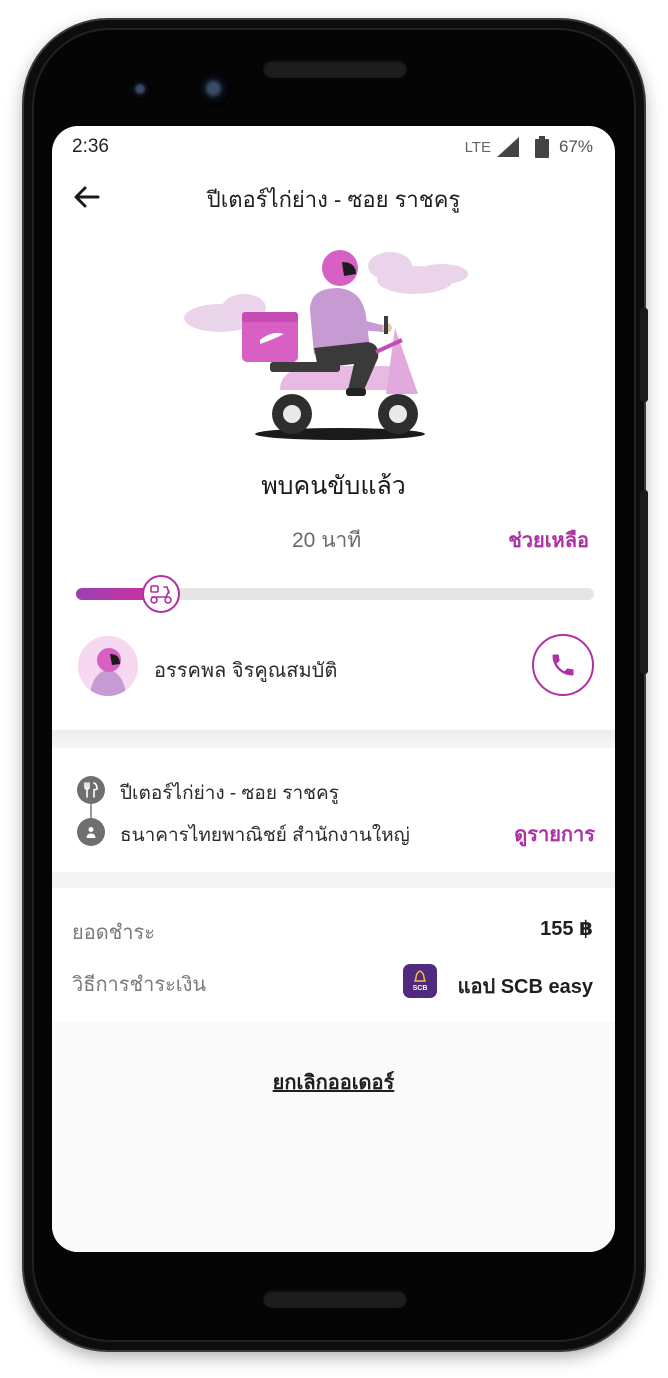  I want to click on power-button, so click(644, 355).